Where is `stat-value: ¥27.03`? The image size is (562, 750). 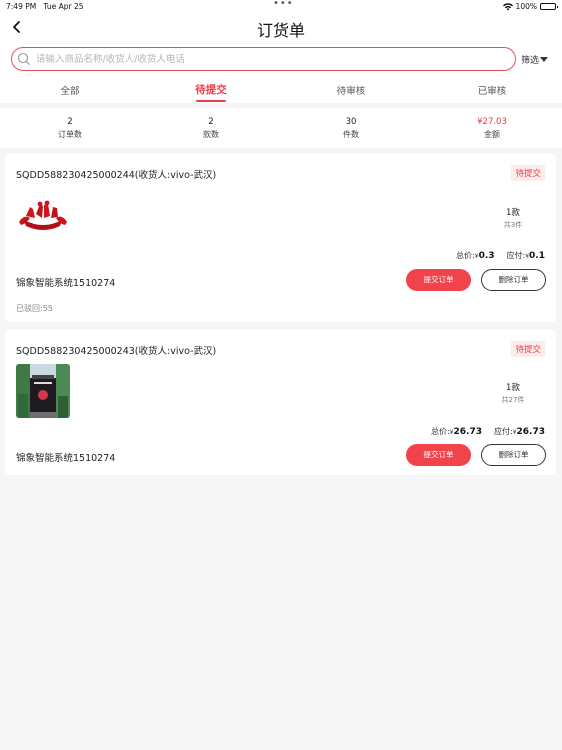
stat-value: ¥27.03 is located at coordinates (492, 122).